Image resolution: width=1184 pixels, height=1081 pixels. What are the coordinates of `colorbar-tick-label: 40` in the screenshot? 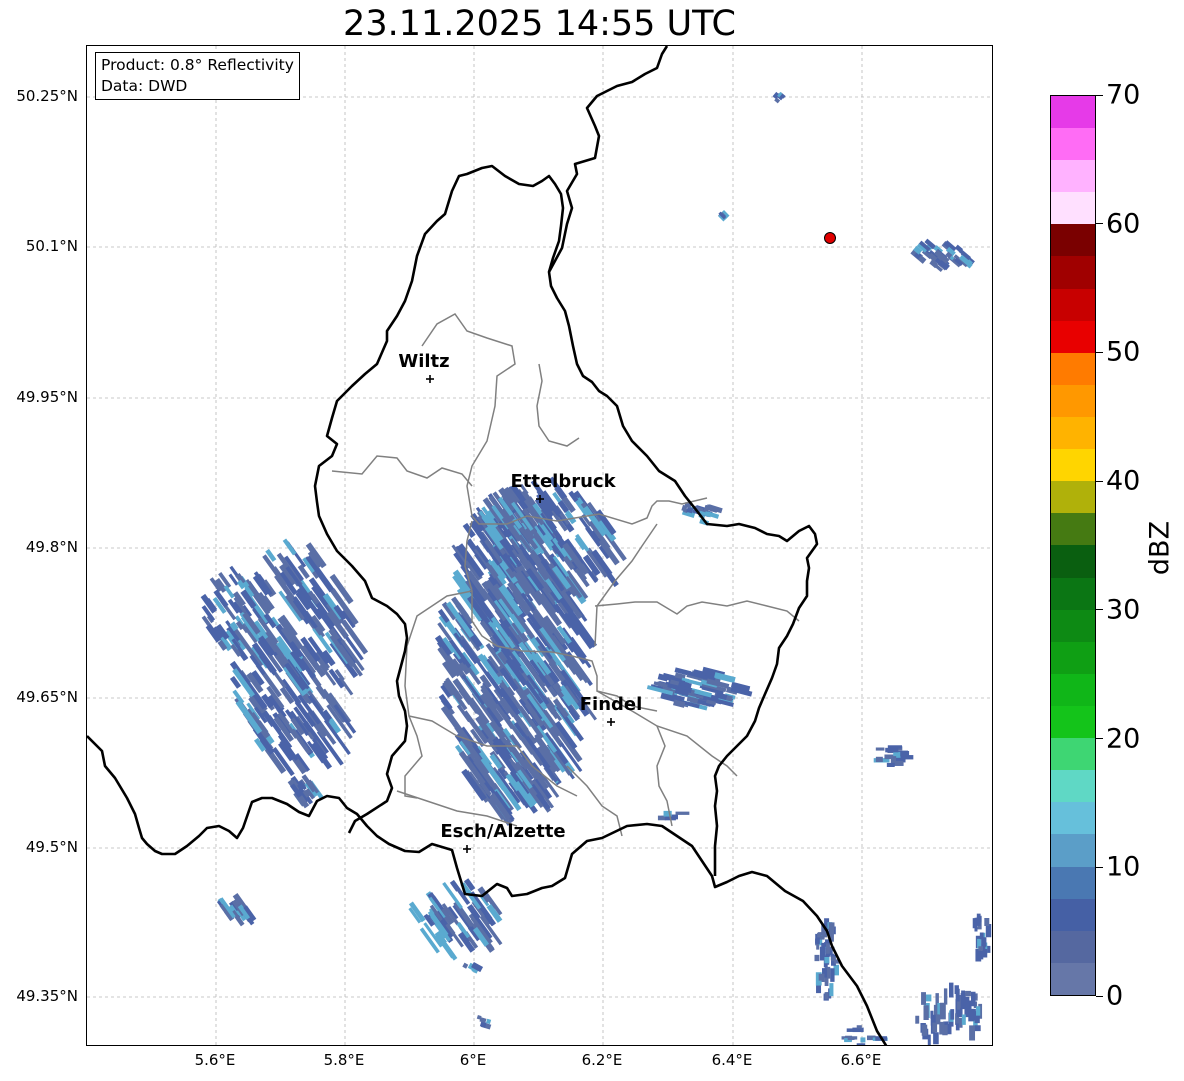 It's located at (1123, 481).